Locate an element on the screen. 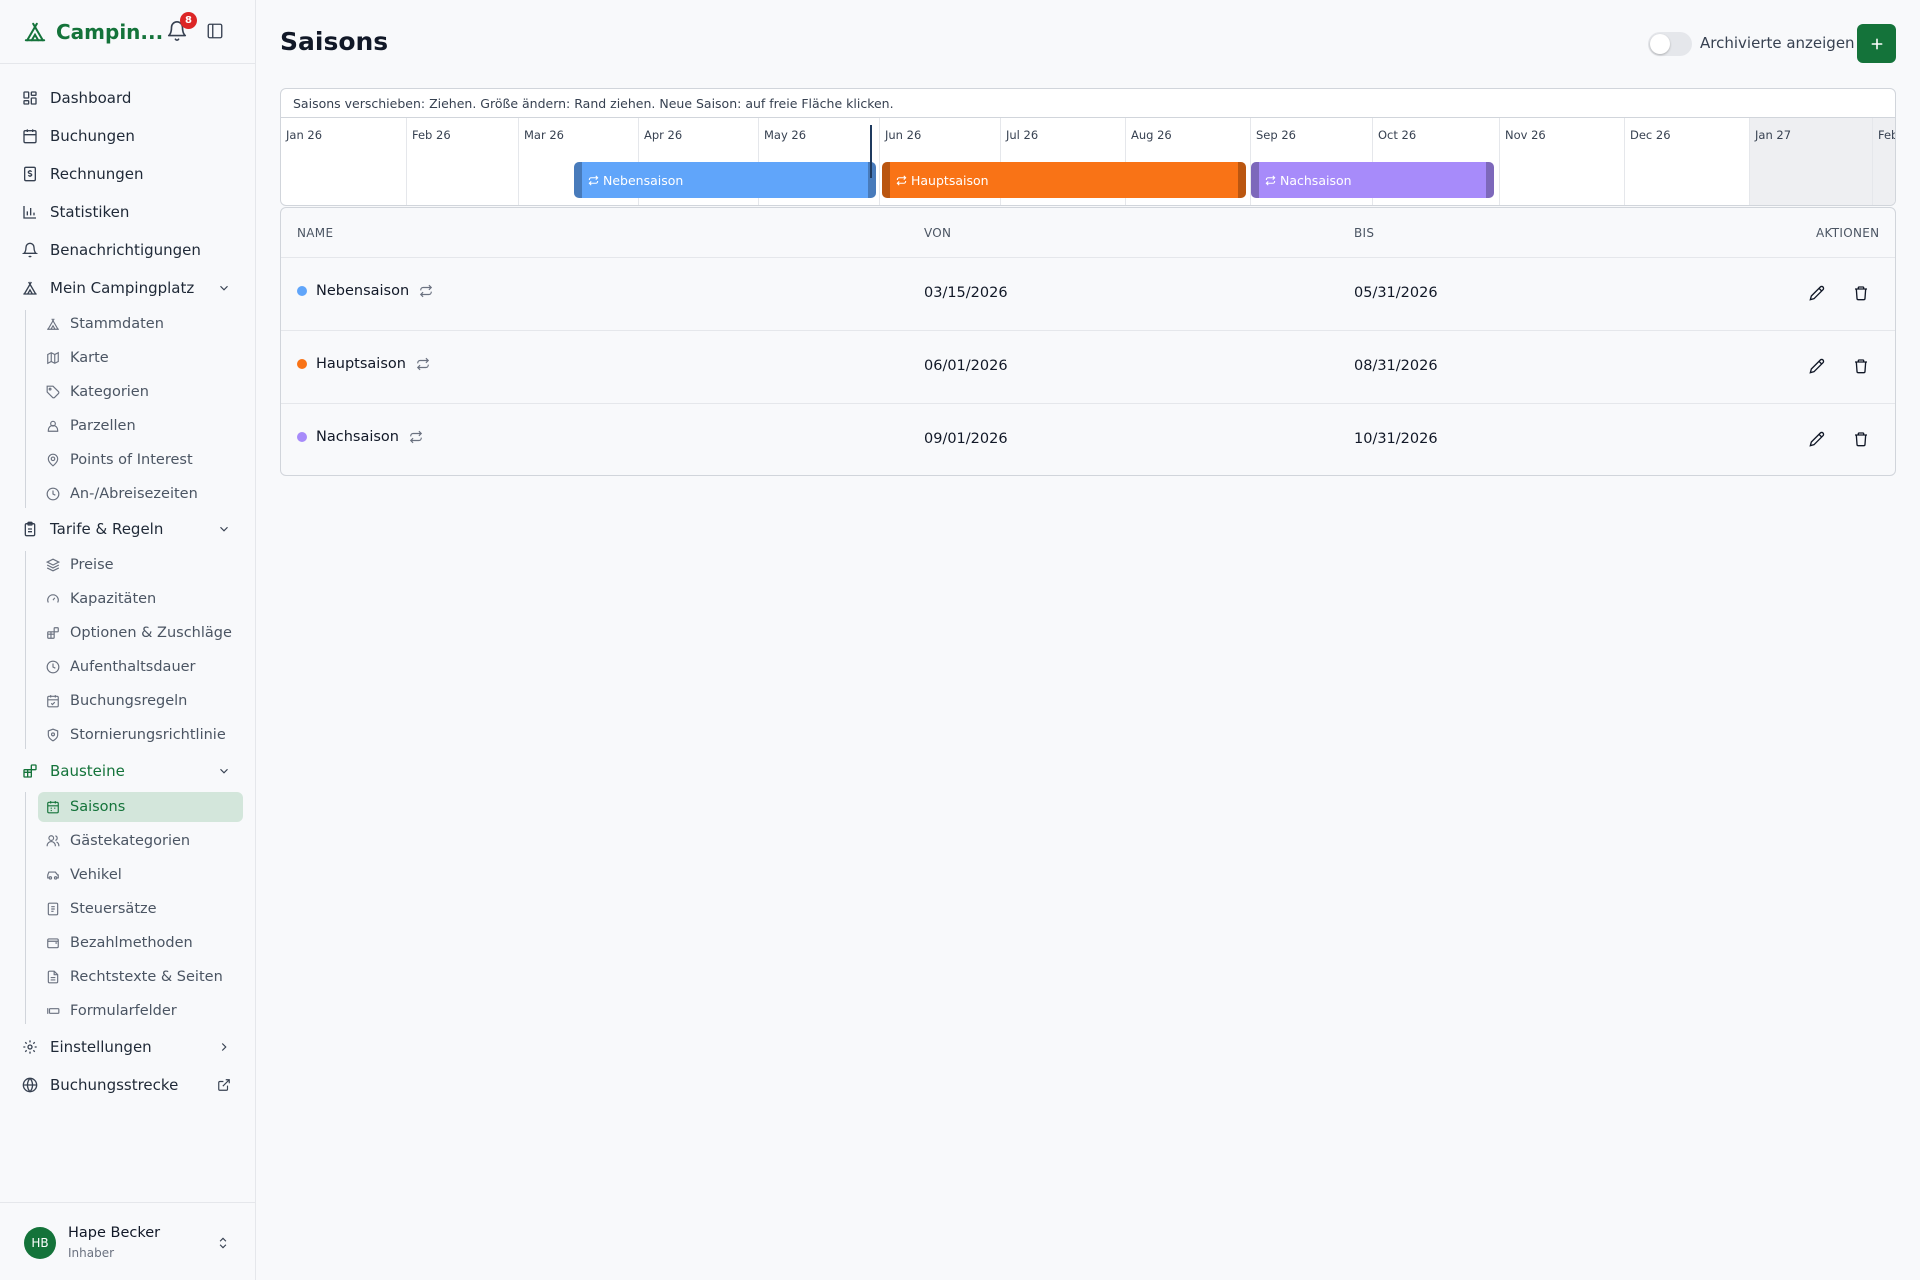  season-bar-label: Nebensaison is located at coordinates (643, 180).